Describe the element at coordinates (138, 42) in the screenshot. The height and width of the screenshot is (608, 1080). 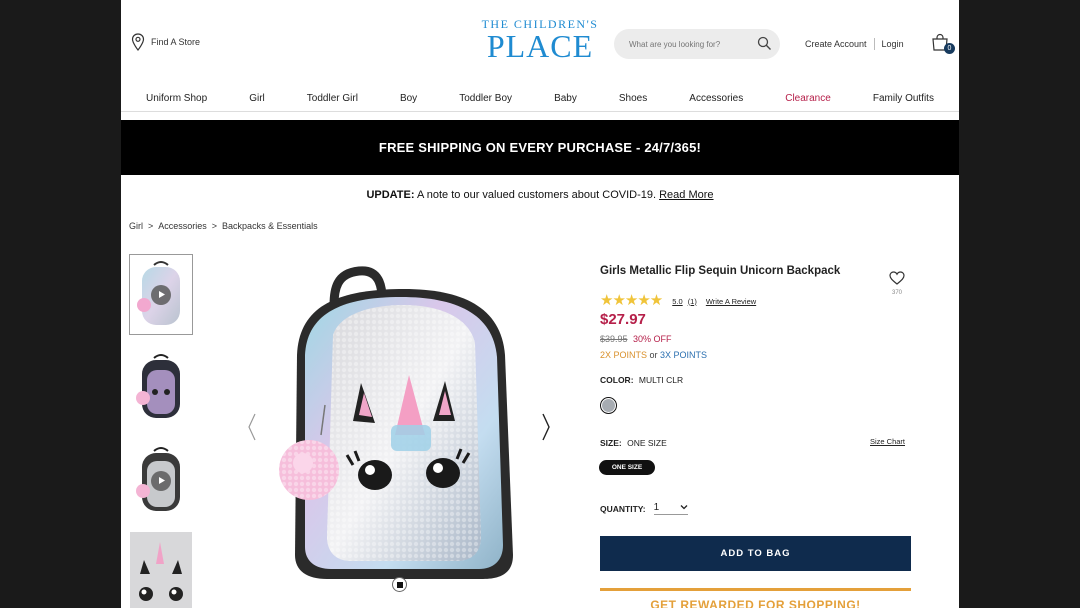
I see `location-pin-icon` at that location.